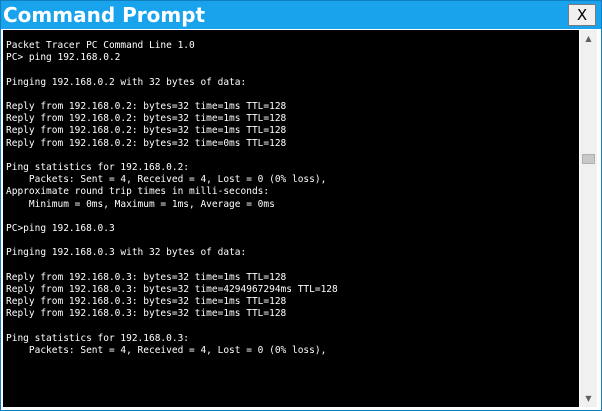 The height and width of the screenshot is (411, 602). What do you see at coordinates (301, 15) in the screenshot?
I see `title-bar: Command Prompt X` at bounding box center [301, 15].